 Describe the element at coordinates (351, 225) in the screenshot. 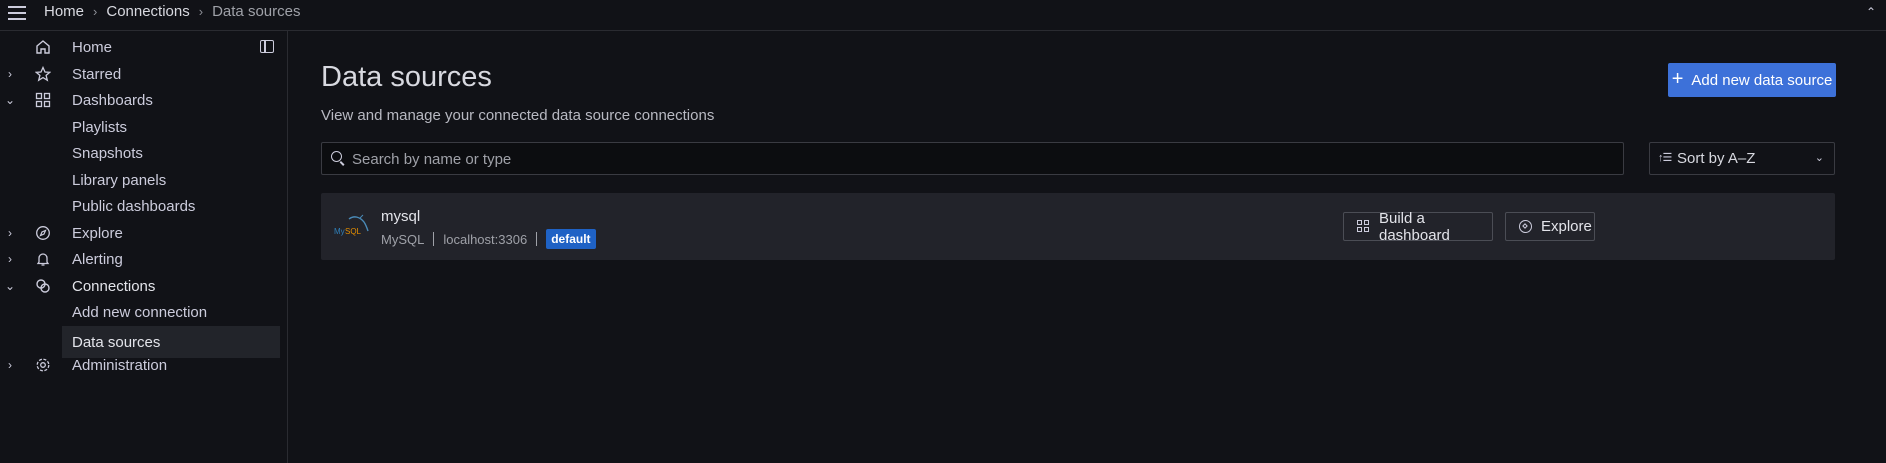

I see `mysql-logo-icon: My SQL` at that location.